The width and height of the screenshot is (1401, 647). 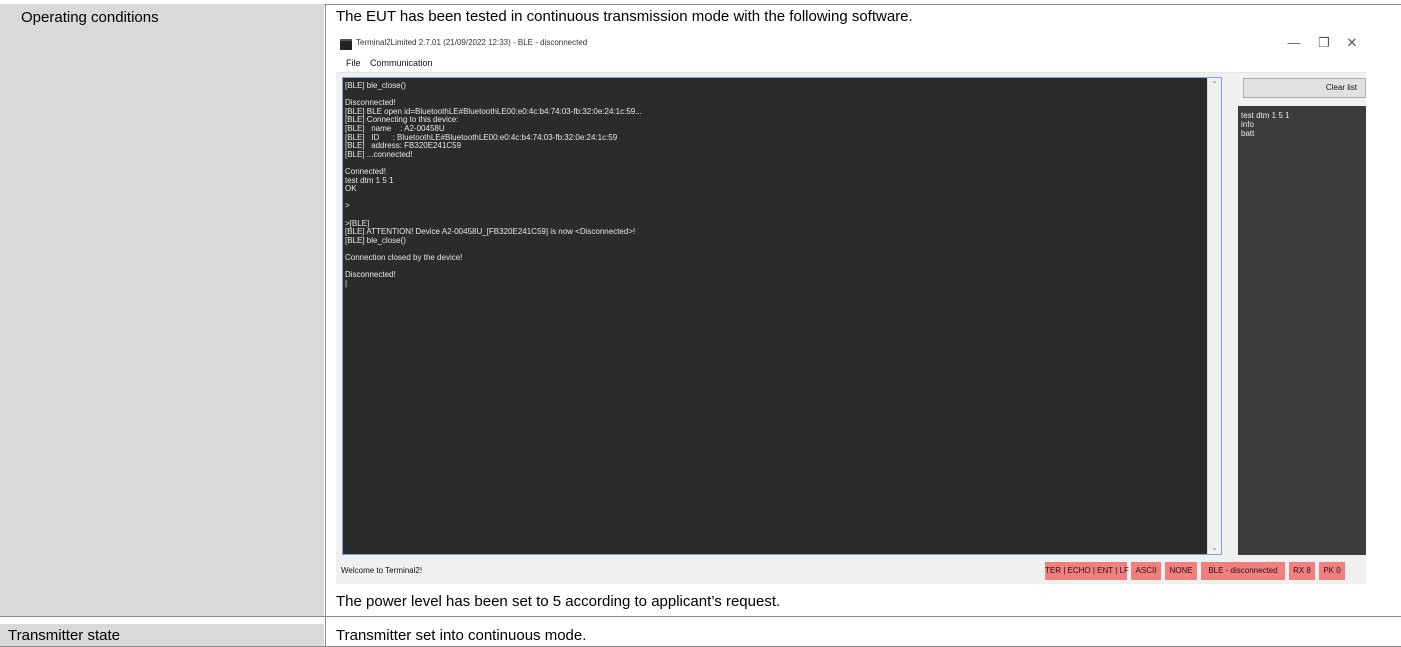 I want to click on menu-file: File, so click(x=353, y=63).